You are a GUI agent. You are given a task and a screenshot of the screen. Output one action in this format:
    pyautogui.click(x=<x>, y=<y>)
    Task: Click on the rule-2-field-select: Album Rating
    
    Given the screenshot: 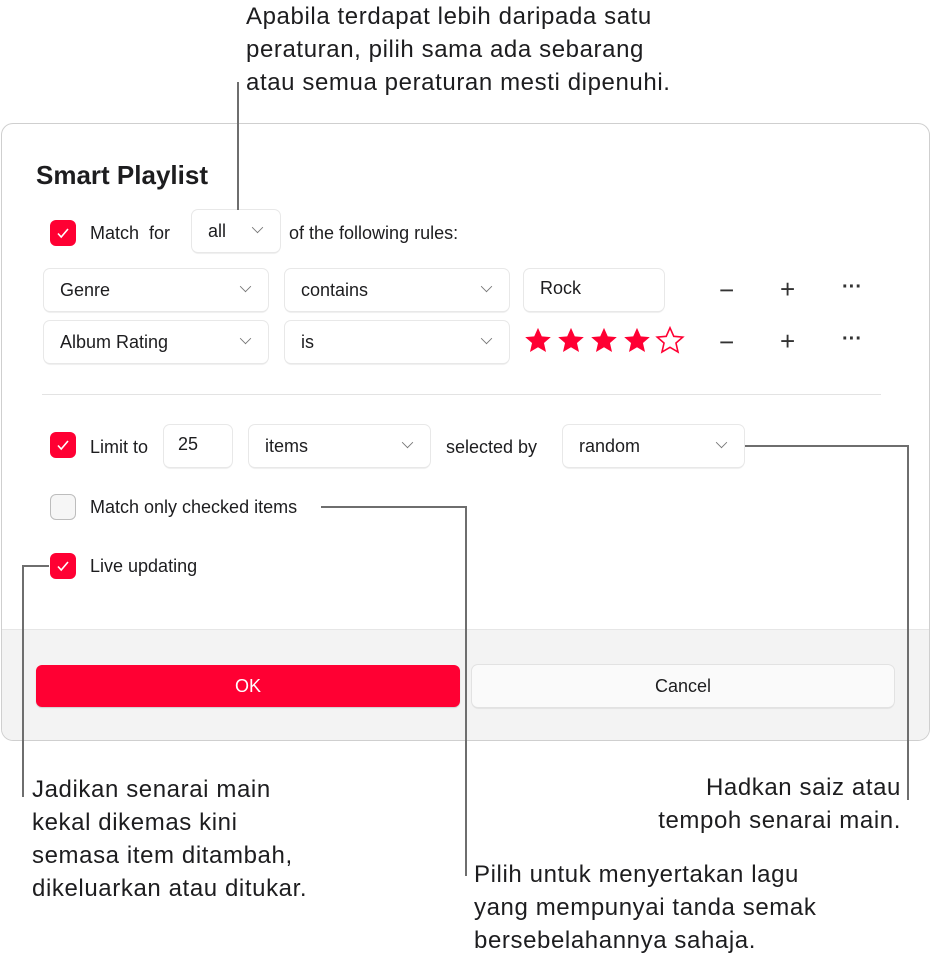 What is the action you would take?
    pyautogui.click(x=156, y=342)
    